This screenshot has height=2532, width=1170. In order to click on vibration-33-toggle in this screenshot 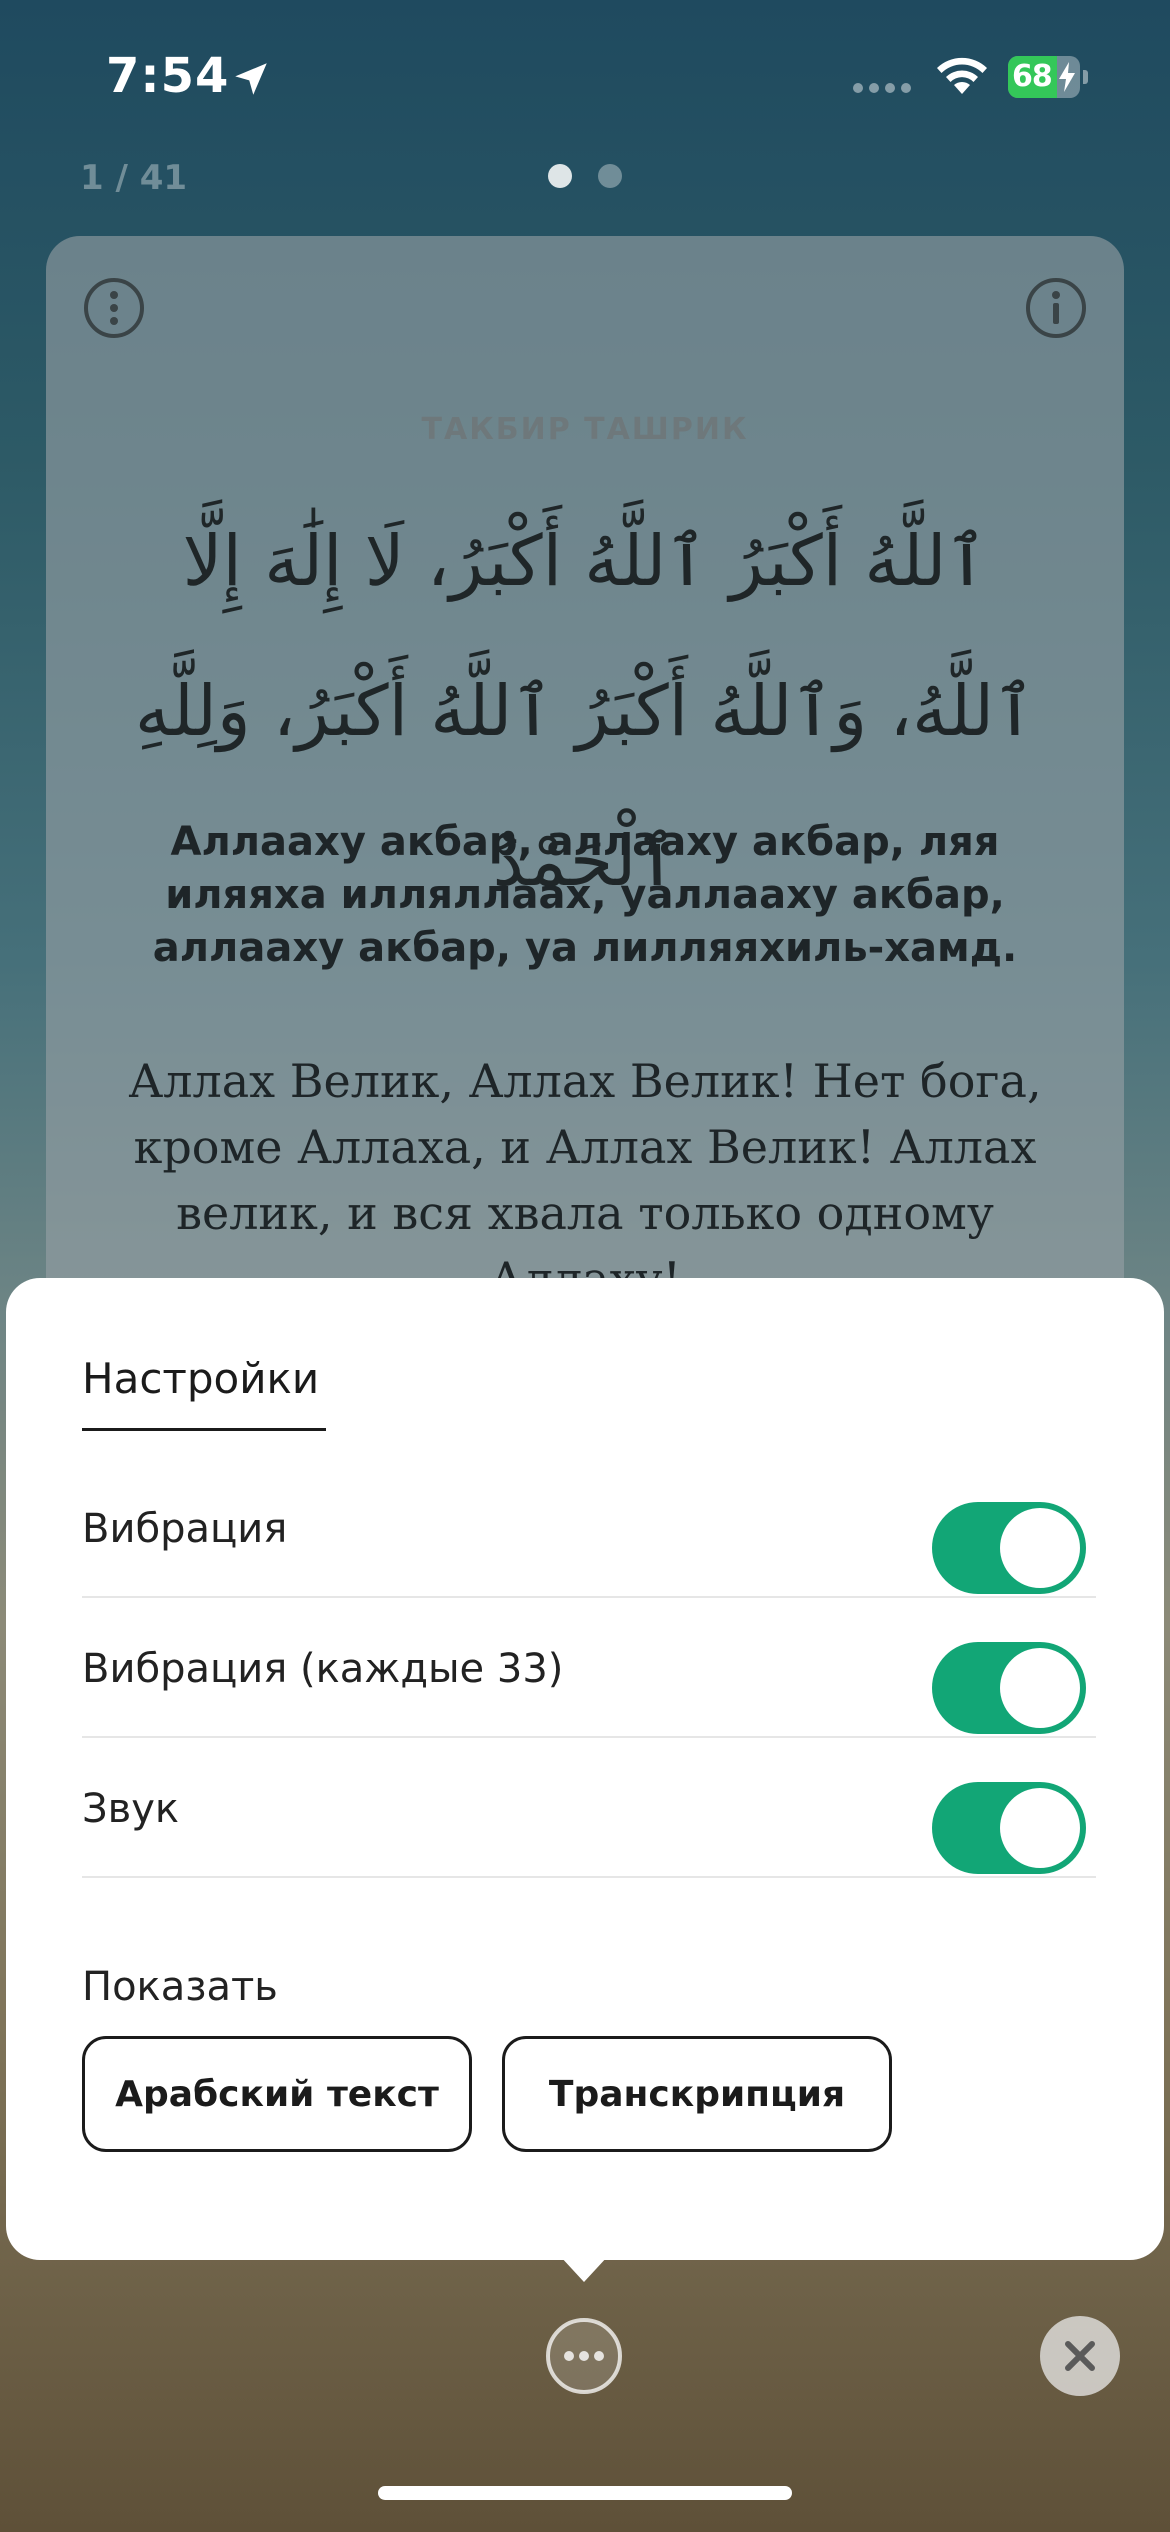, I will do `click(1009, 1688)`.